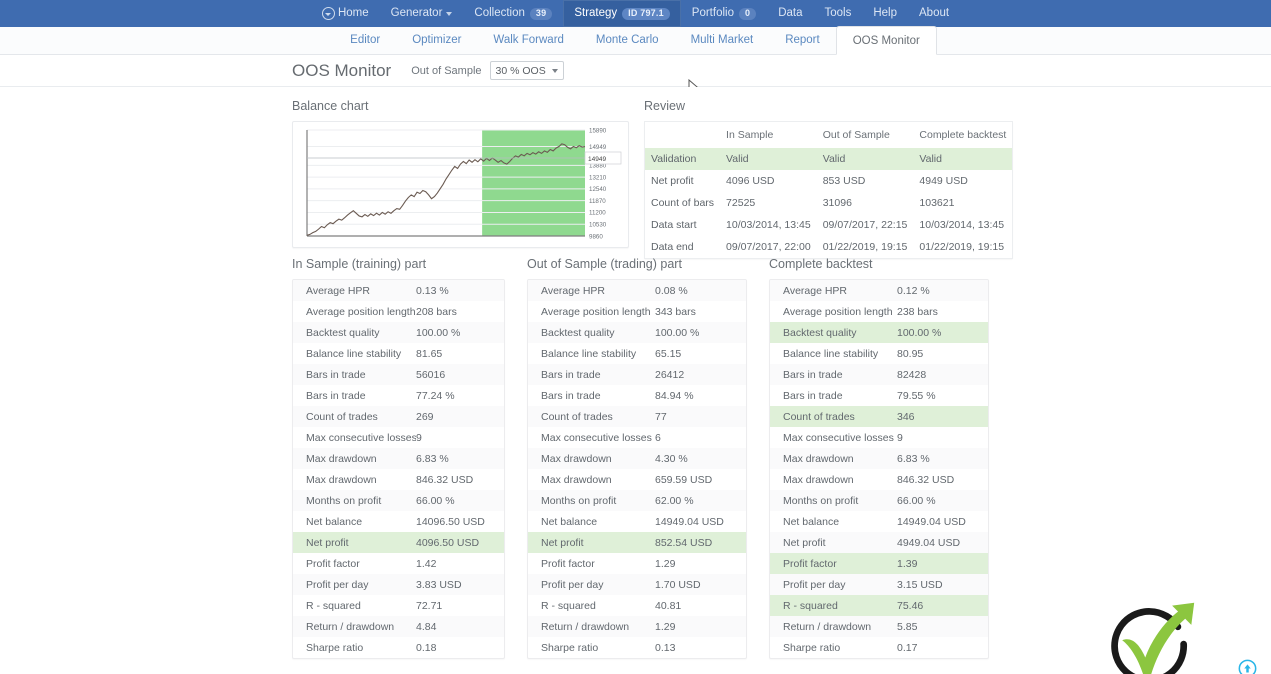 The width and height of the screenshot is (1271, 674). What do you see at coordinates (962, 247) in the screenshot?
I see `review-cell: 01/22/2019, 19:15` at bounding box center [962, 247].